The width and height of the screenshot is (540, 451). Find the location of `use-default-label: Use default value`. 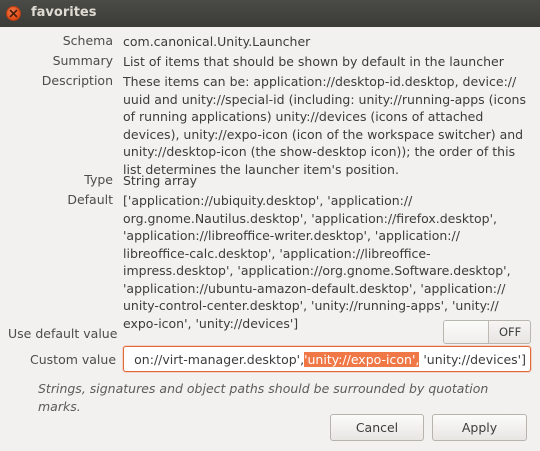

use-default-label: Use default value is located at coordinates (63, 333).